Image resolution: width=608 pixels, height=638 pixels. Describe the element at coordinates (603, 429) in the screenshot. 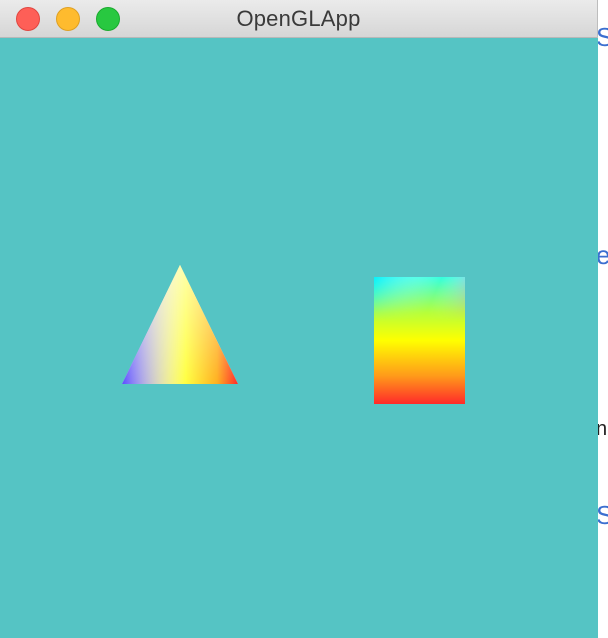

I see `edge-glyph: n` at that location.